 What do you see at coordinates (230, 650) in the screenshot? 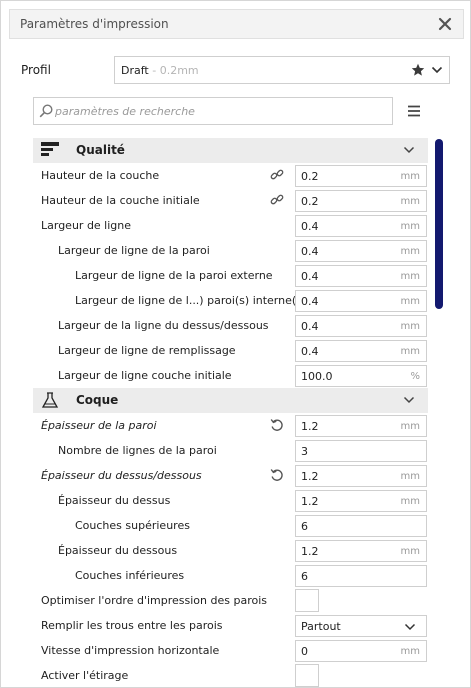
I see `setting-horizontal-expansion: Vitesse d'impression horizontale 0 mm` at bounding box center [230, 650].